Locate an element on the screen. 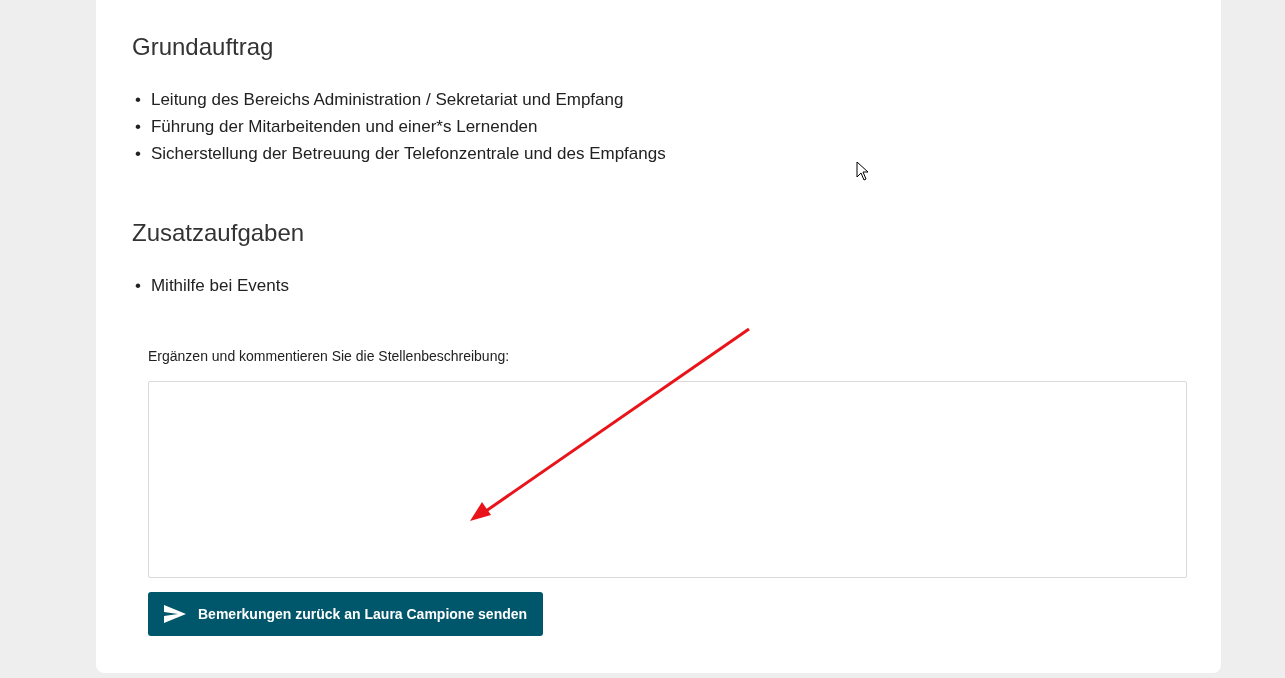  send-button: Bemerkungen zurück an Laura Campione senden is located at coordinates (346, 614).